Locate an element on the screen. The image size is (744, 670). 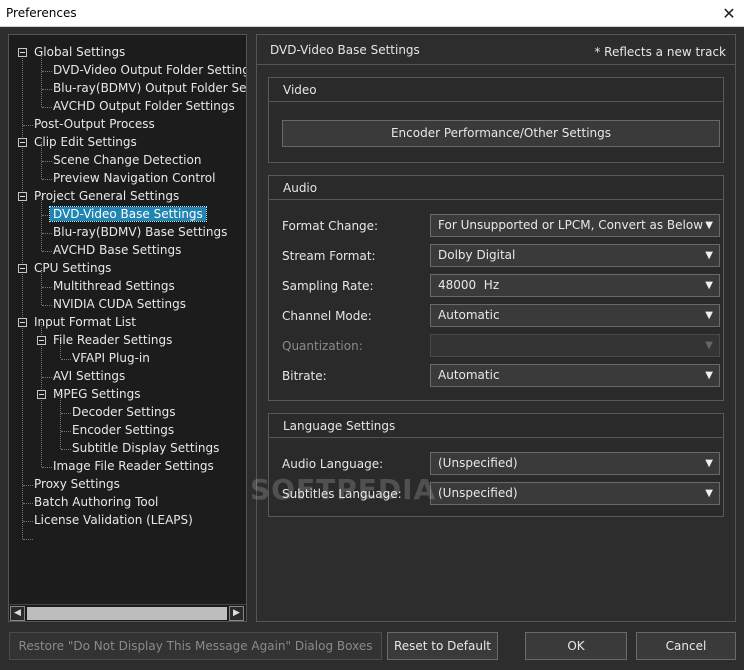
tree-item-label: CPU Settings is located at coordinates (73, 268).